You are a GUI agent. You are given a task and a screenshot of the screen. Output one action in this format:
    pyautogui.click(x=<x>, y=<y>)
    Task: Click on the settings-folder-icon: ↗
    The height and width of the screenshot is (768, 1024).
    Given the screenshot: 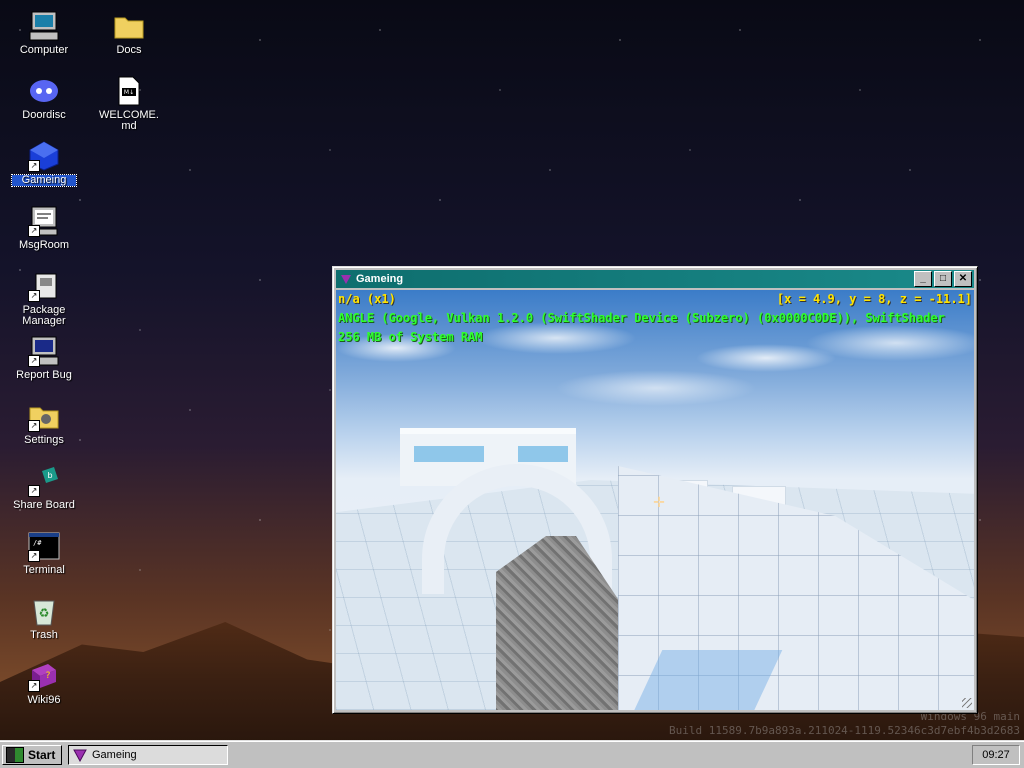 What is the action you would take?
    pyautogui.click(x=44, y=416)
    